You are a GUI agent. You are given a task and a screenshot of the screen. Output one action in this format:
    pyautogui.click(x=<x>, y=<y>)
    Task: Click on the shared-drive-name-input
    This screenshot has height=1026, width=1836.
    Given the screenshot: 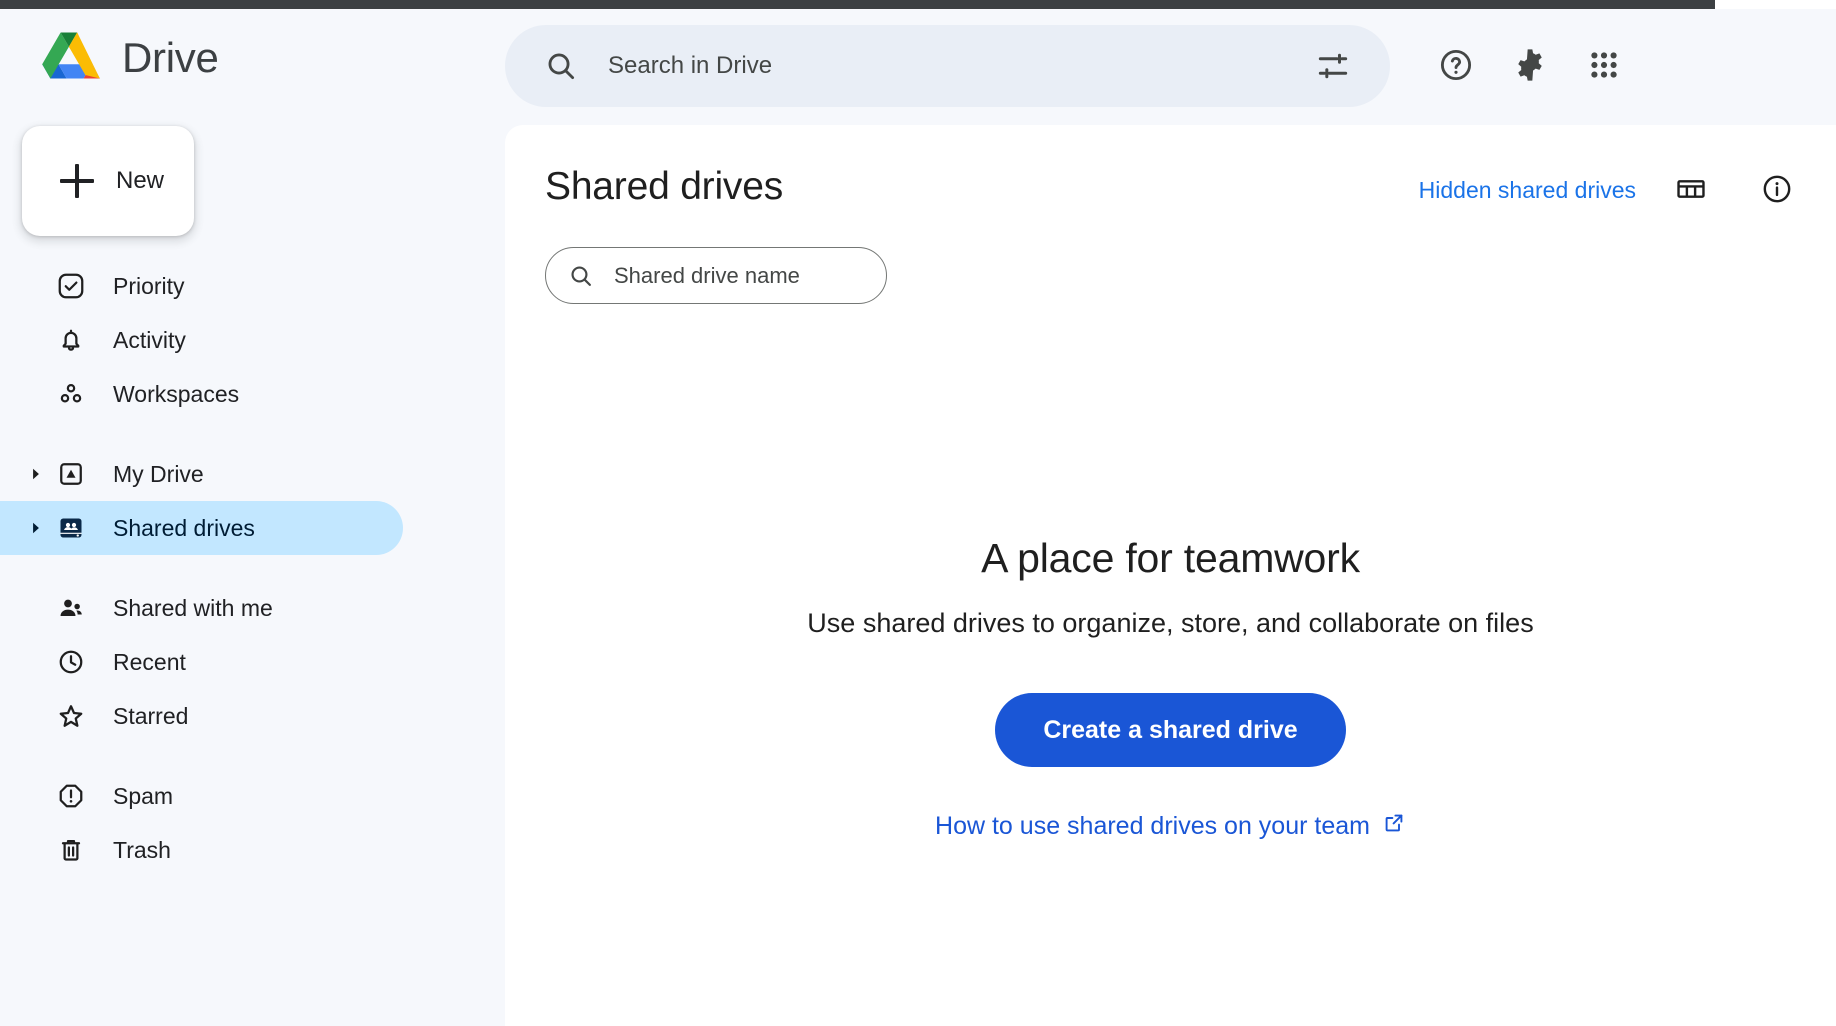 What is the action you would take?
    pyautogui.click(x=765, y=275)
    